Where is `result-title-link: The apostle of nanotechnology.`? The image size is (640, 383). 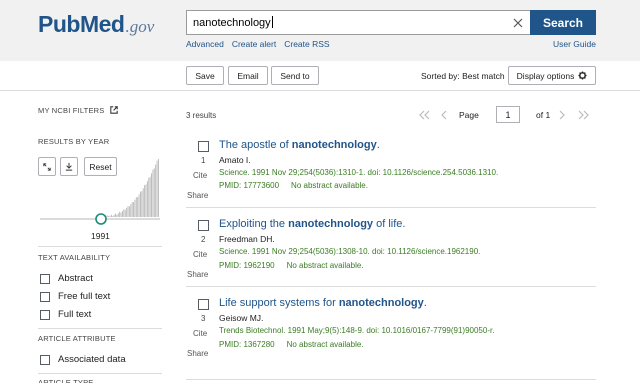
result-title-link: The apostle of nanotechnology. is located at coordinates (299, 145).